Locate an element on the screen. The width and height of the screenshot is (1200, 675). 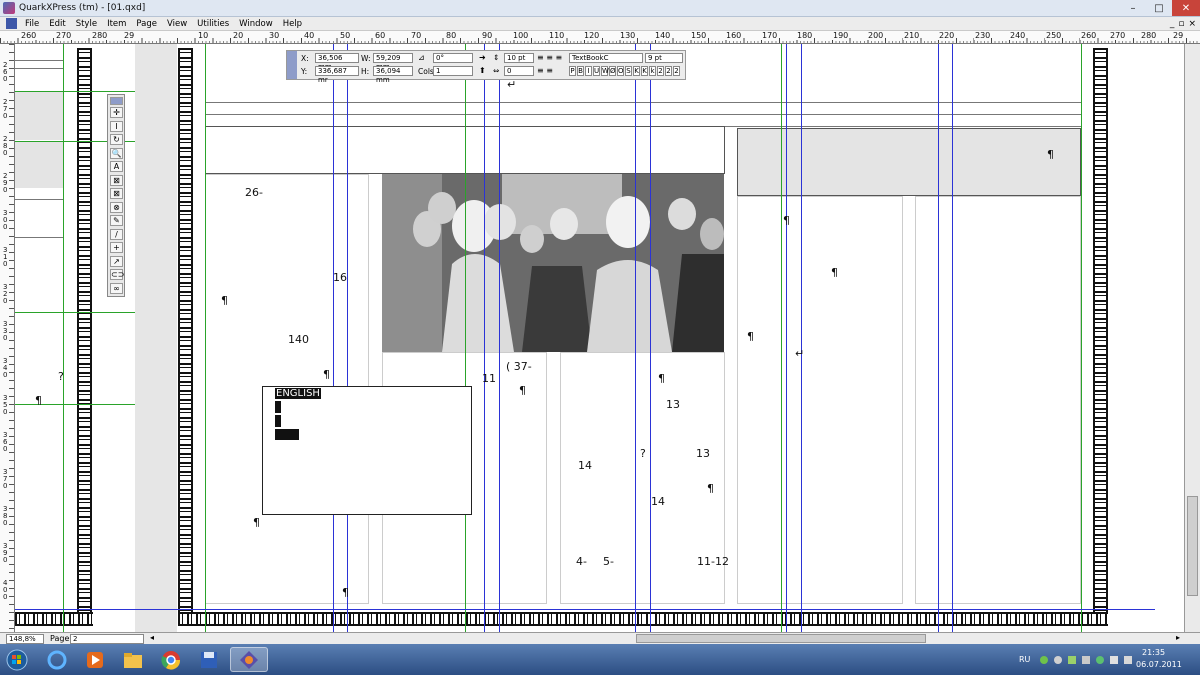
menu-item: Item is located at coordinates (116, 24).